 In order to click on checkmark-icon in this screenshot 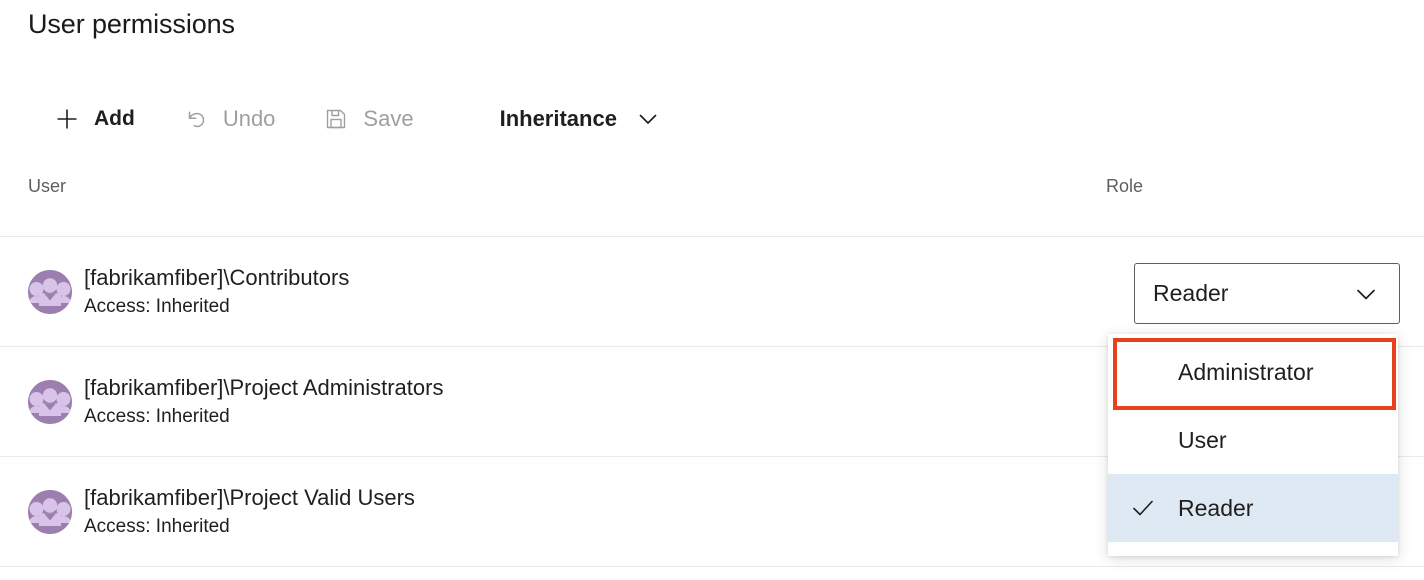, I will do `click(1143, 508)`.